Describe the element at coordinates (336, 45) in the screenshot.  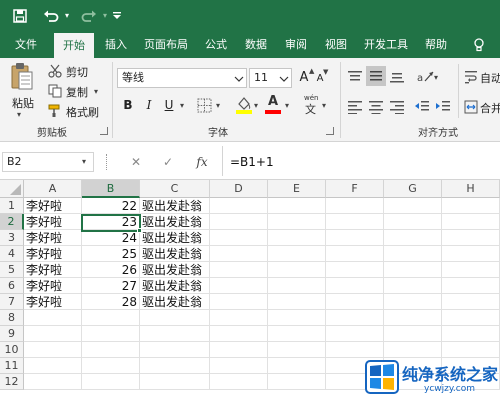
I see `tab-view: 视图` at that location.